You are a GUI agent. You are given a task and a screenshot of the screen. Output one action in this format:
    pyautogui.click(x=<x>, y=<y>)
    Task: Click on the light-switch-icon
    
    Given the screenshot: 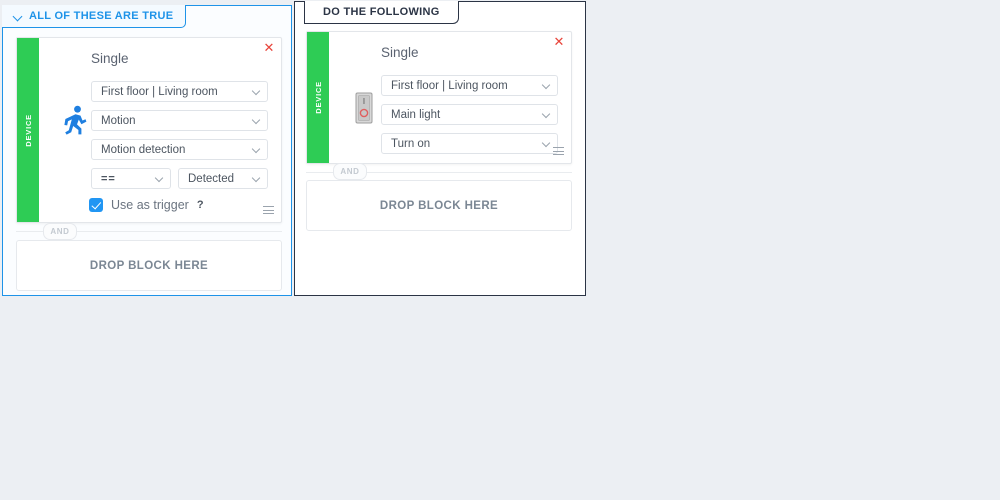 What is the action you would take?
    pyautogui.click(x=364, y=108)
    